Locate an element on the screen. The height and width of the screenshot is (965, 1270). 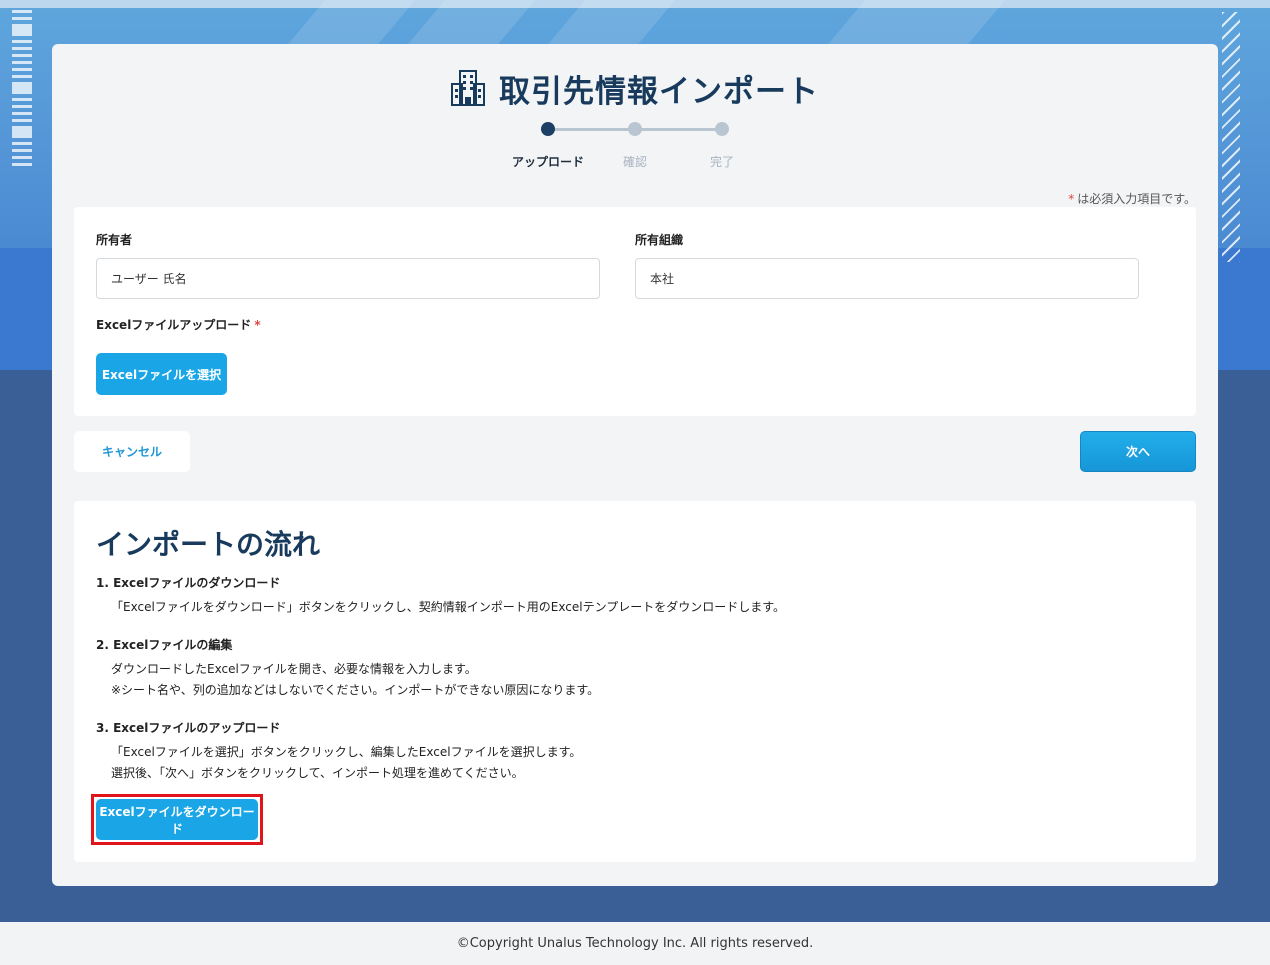
decorative-hatch is located at coordinates (1231, 137).